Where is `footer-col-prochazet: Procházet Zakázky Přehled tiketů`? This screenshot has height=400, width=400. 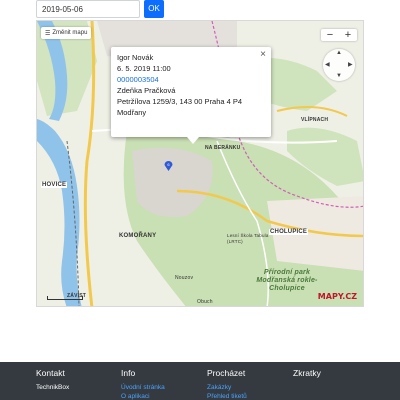 footer-col-prochazet: Procházet Zakázky Přehled tiketů is located at coordinates (227, 384).